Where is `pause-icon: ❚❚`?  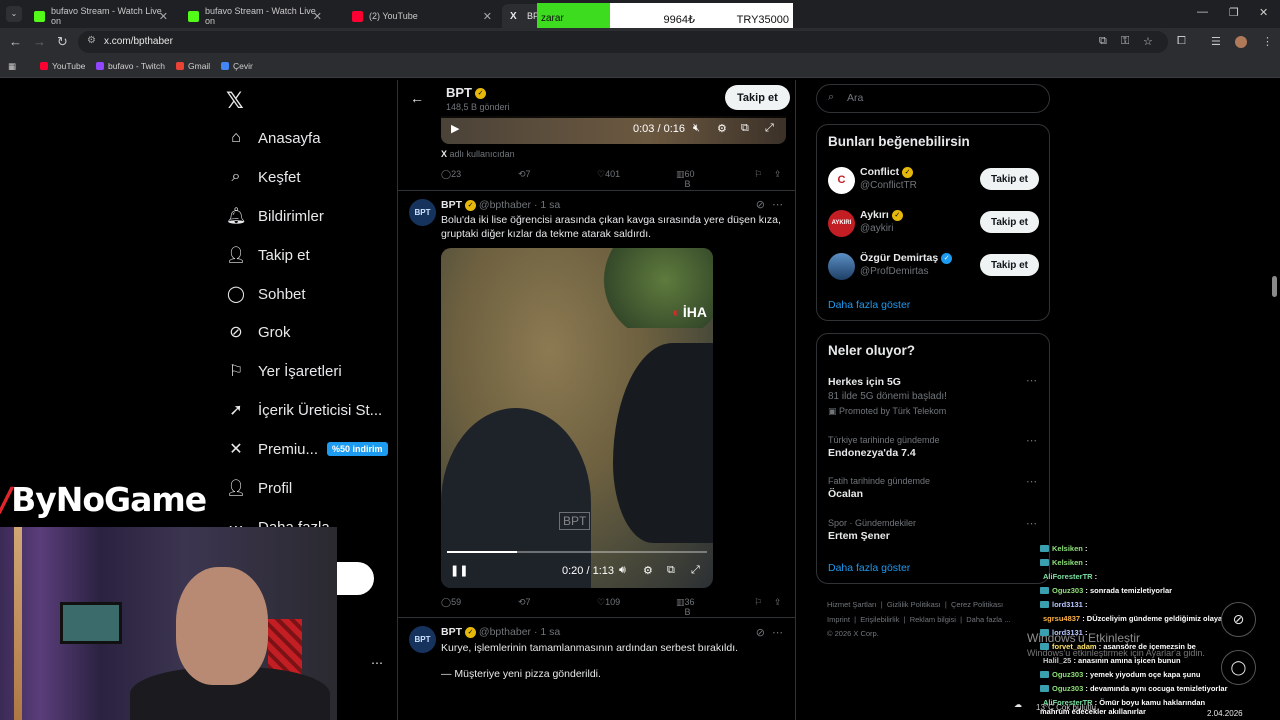
pause-icon: ❚❚ is located at coordinates (459, 570).